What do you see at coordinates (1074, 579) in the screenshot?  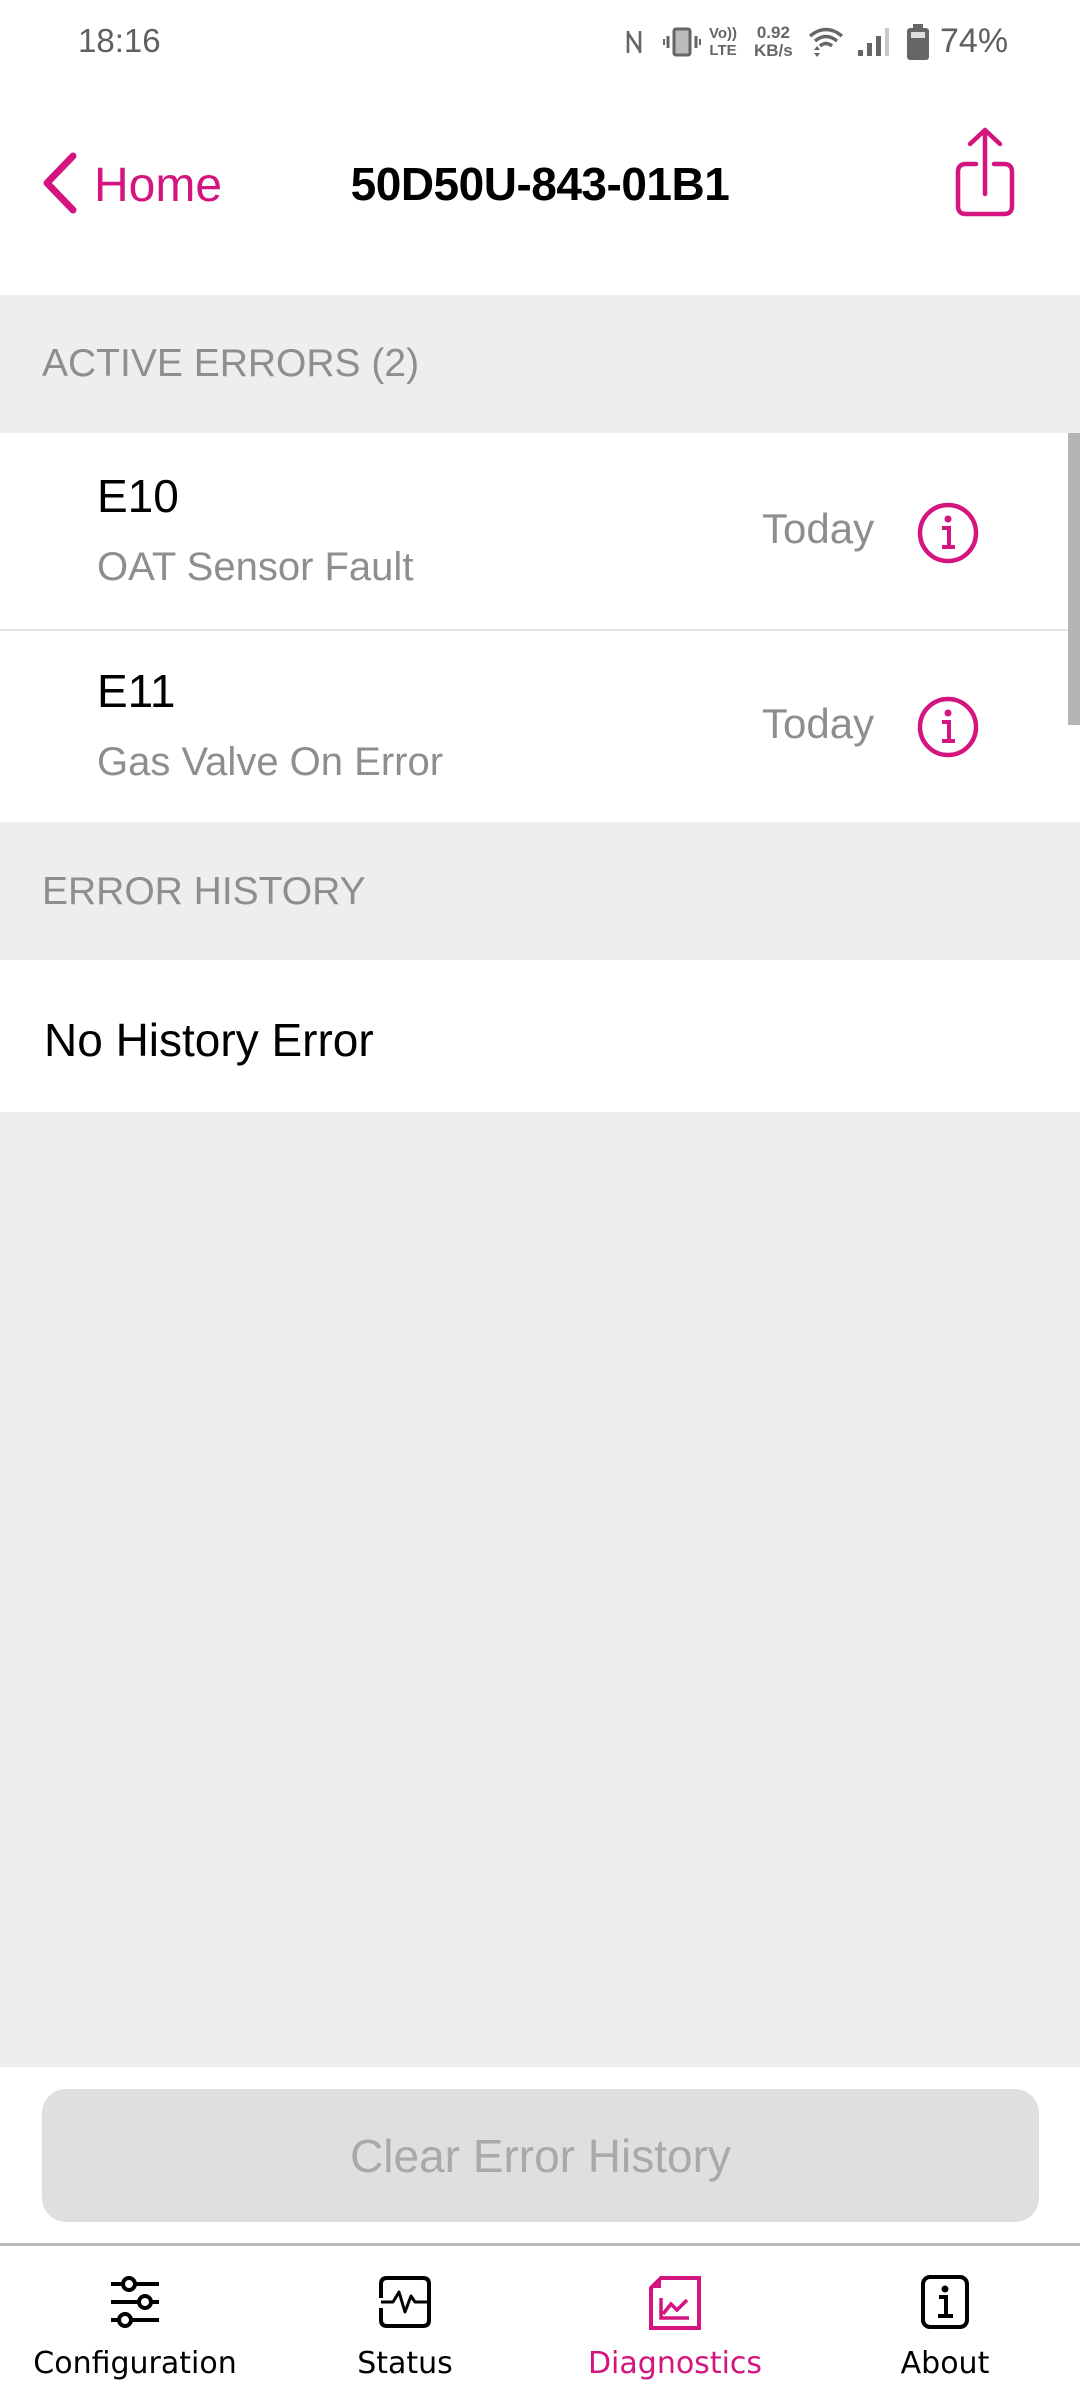 I see `scrollbar` at bounding box center [1074, 579].